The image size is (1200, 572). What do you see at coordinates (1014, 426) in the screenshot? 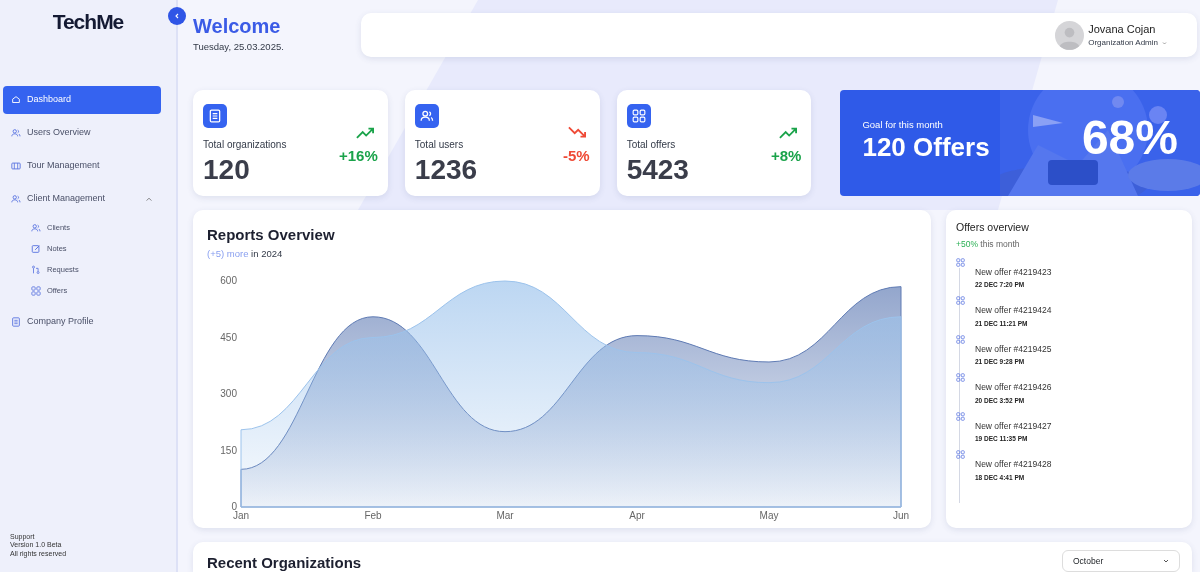
I see `offer-title: New offer #4219427` at bounding box center [1014, 426].